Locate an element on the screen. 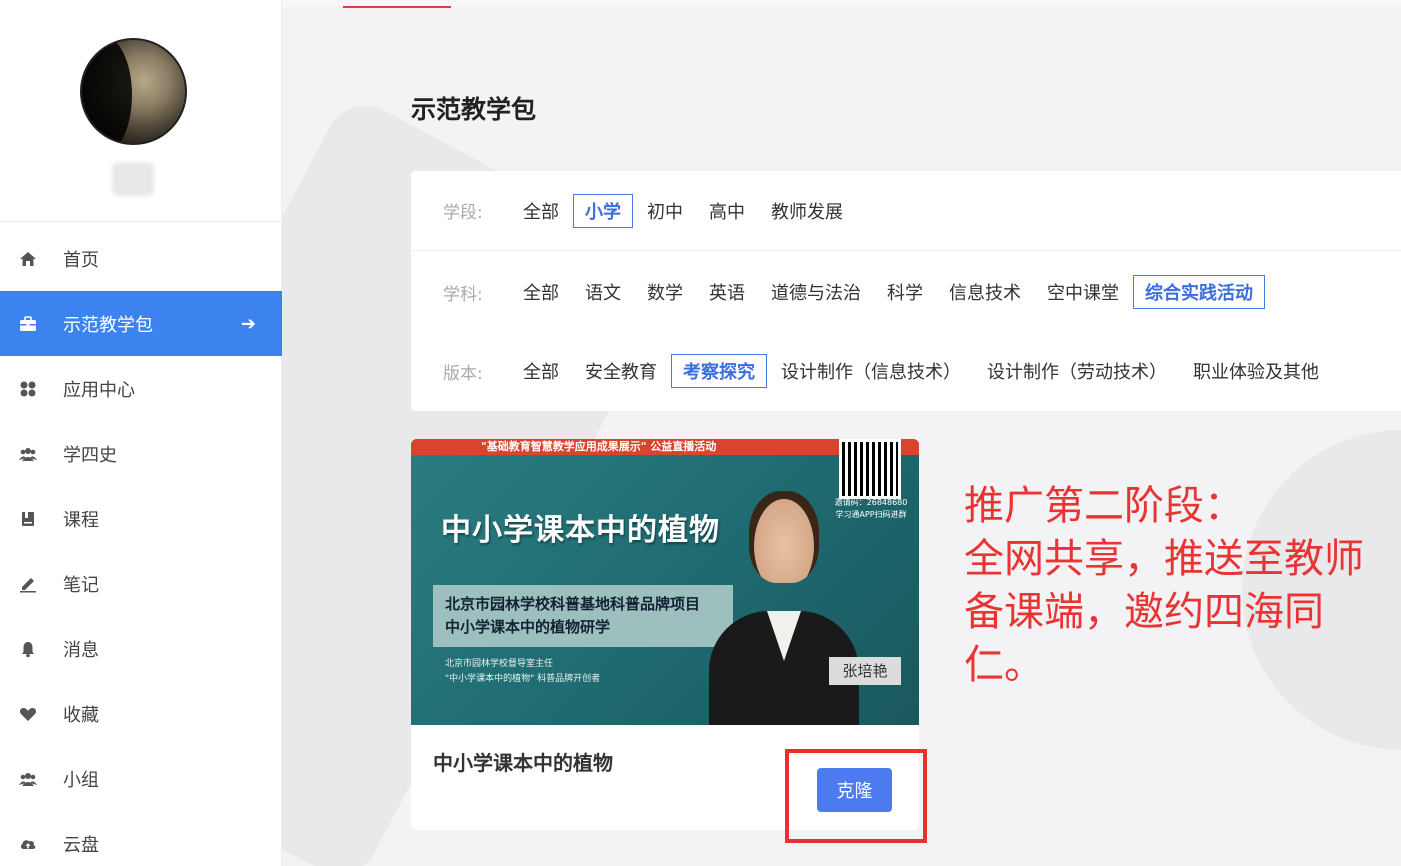  filter-option: 语文 is located at coordinates (603, 292).